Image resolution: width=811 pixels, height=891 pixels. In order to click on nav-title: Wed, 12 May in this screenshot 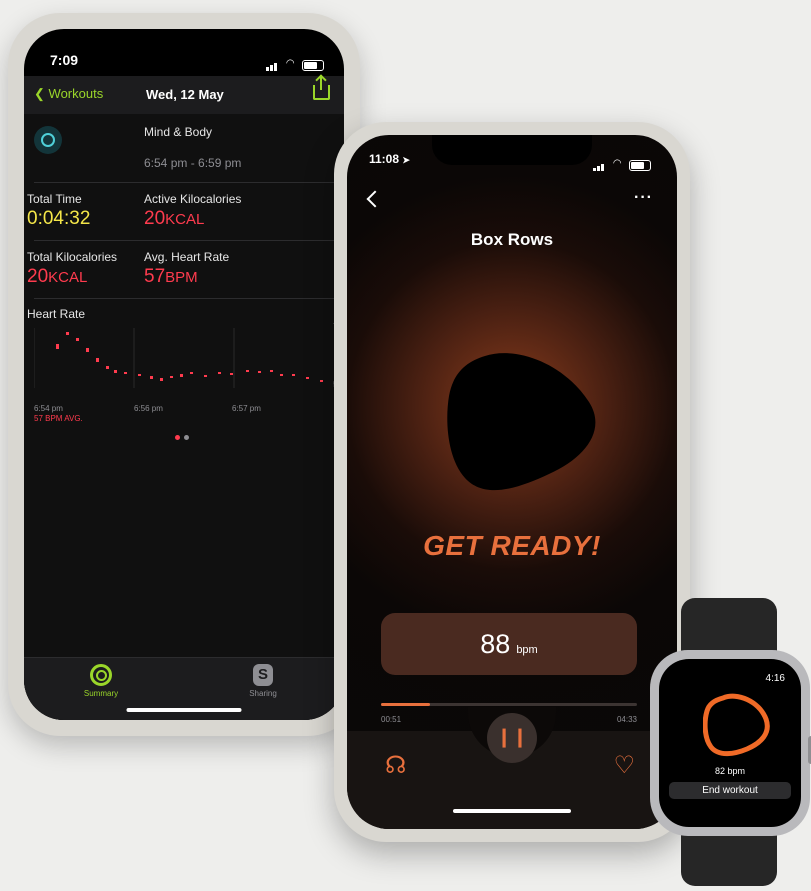, I will do `click(185, 94)`.